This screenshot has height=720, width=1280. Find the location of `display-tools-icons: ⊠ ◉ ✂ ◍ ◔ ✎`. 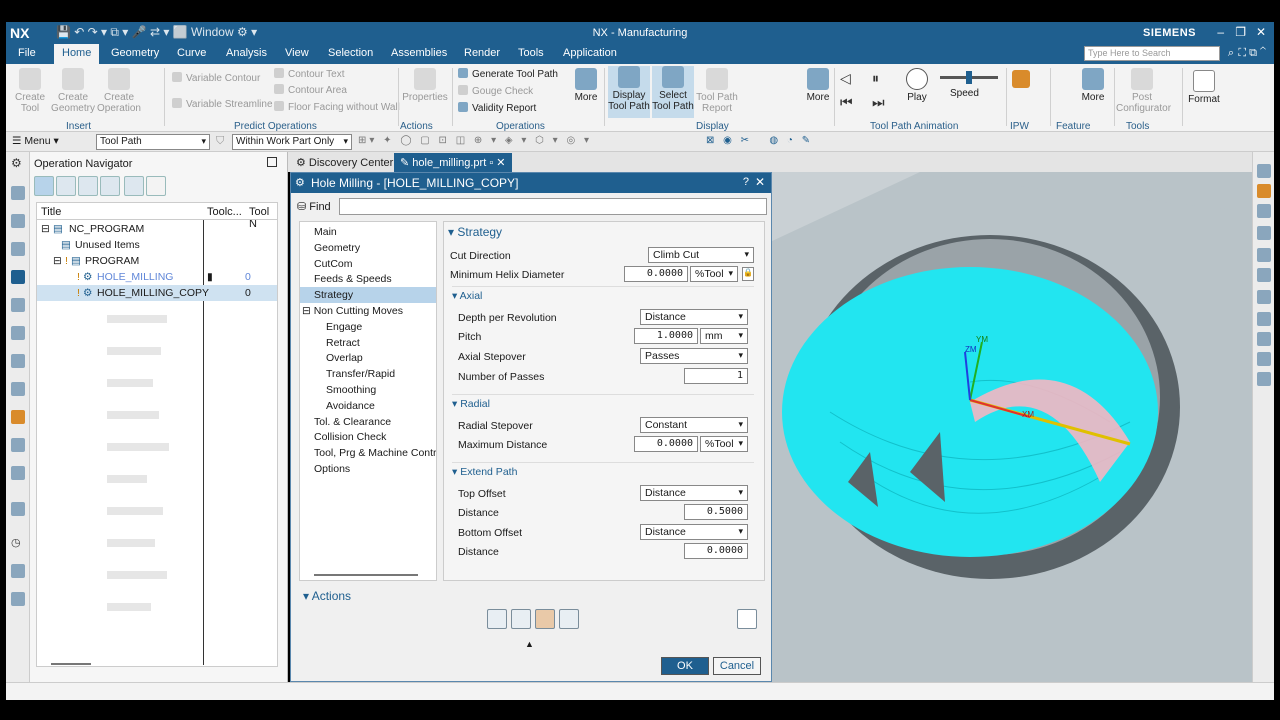

display-tools-icons: ⊠ ◉ ✂ ◍ ◔ ✎ is located at coordinates (759, 140).